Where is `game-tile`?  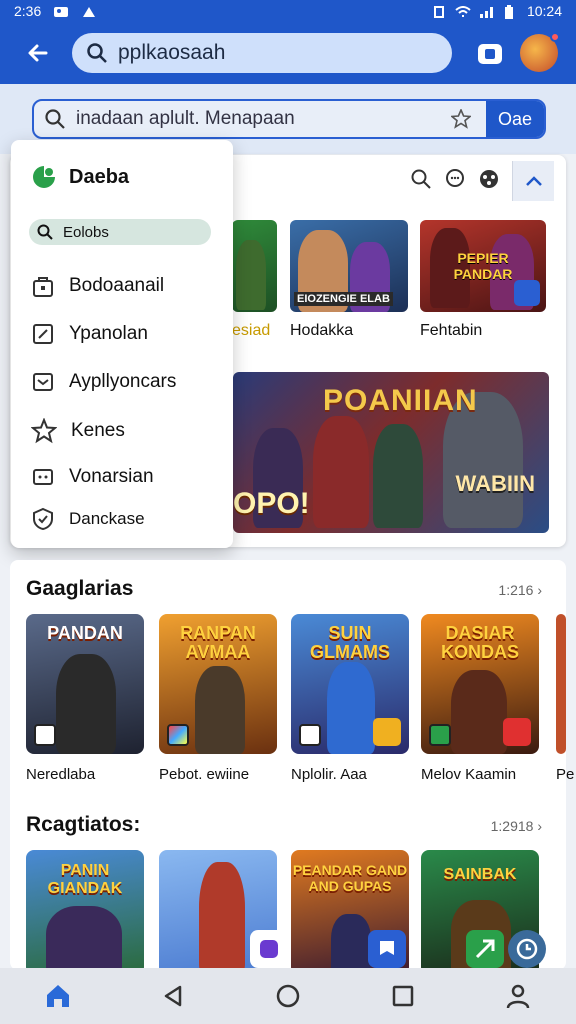
game-tile is located at coordinates (254, 266).